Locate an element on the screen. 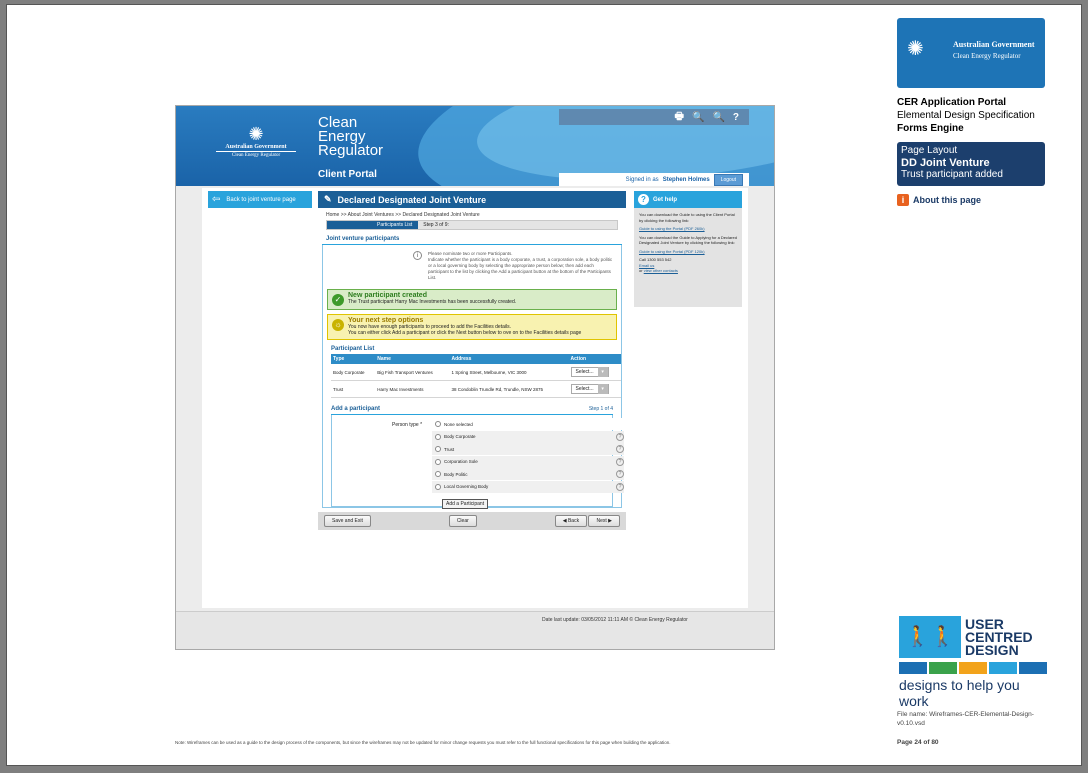 The height and width of the screenshot is (773, 1088). cell-name: Big Fish Transport Ventures is located at coordinates (412, 372).